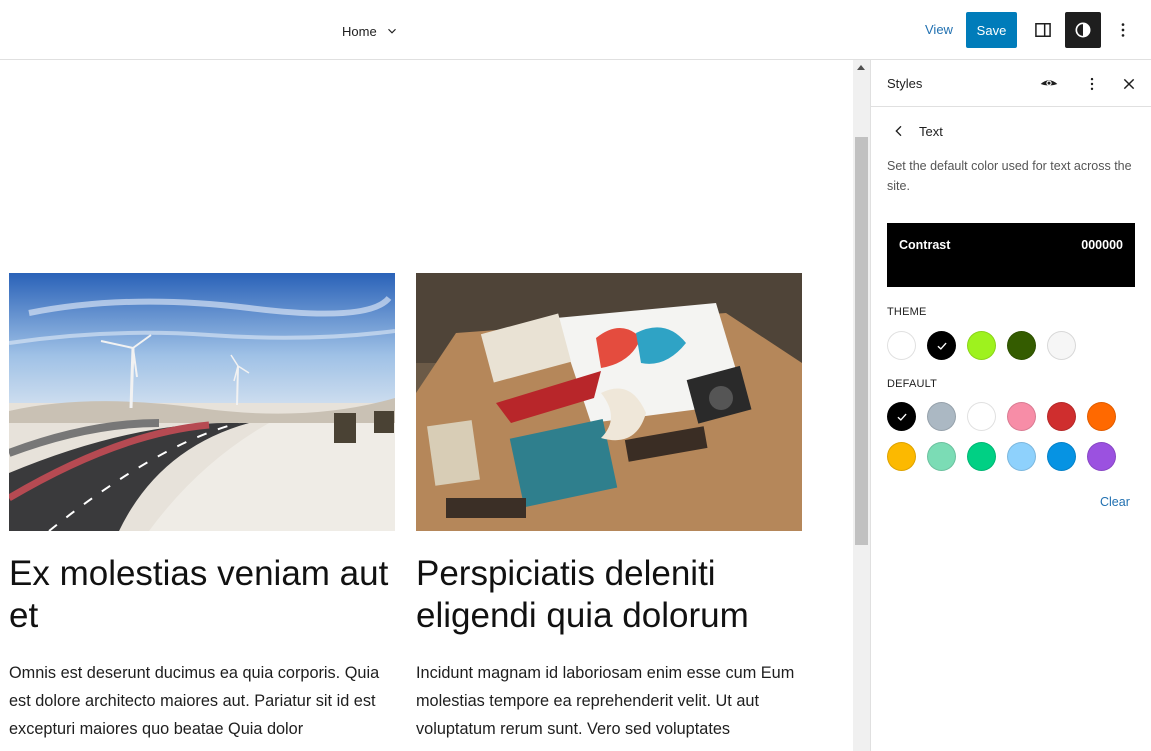 The image size is (1151, 751). I want to click on styles-toggle-button, so click(1083, 30).